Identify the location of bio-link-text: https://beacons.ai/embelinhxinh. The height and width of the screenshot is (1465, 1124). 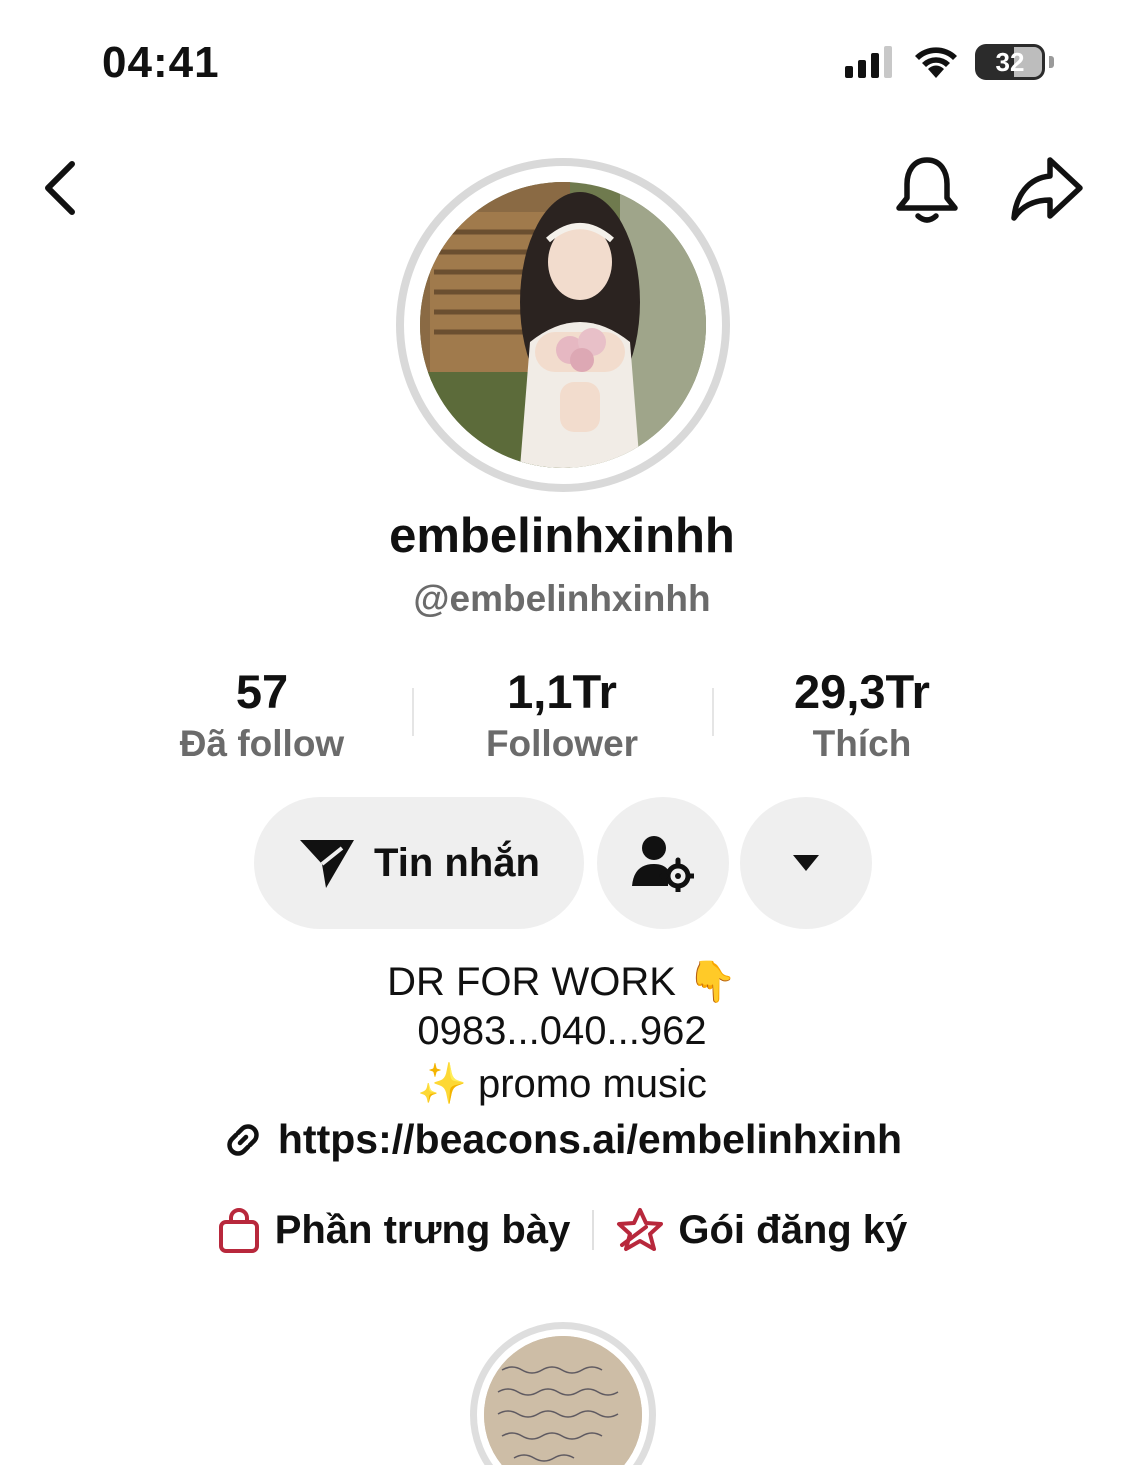
(590, 1139).